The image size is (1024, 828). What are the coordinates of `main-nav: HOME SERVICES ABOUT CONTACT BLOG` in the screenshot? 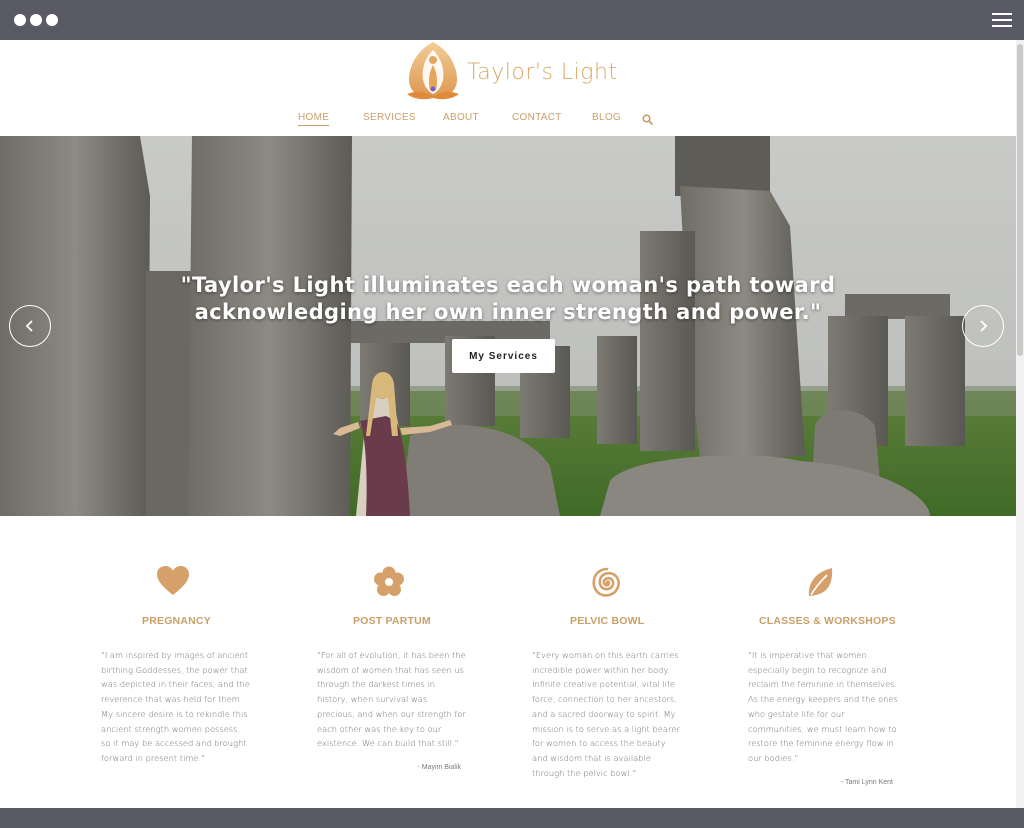 It's located at (508, 122).